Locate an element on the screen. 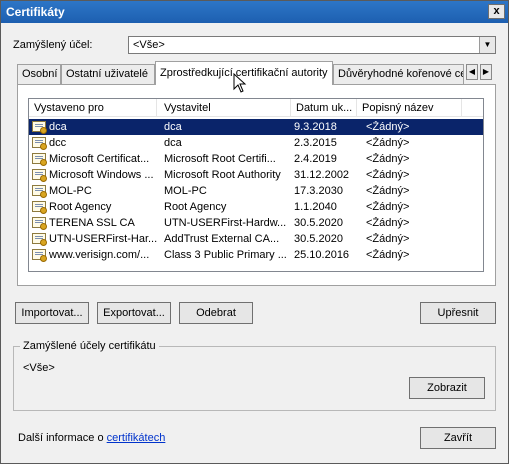  certificate-purposes-title: Zamýšlené účely certifikátu is located at coordinates (89, 346).